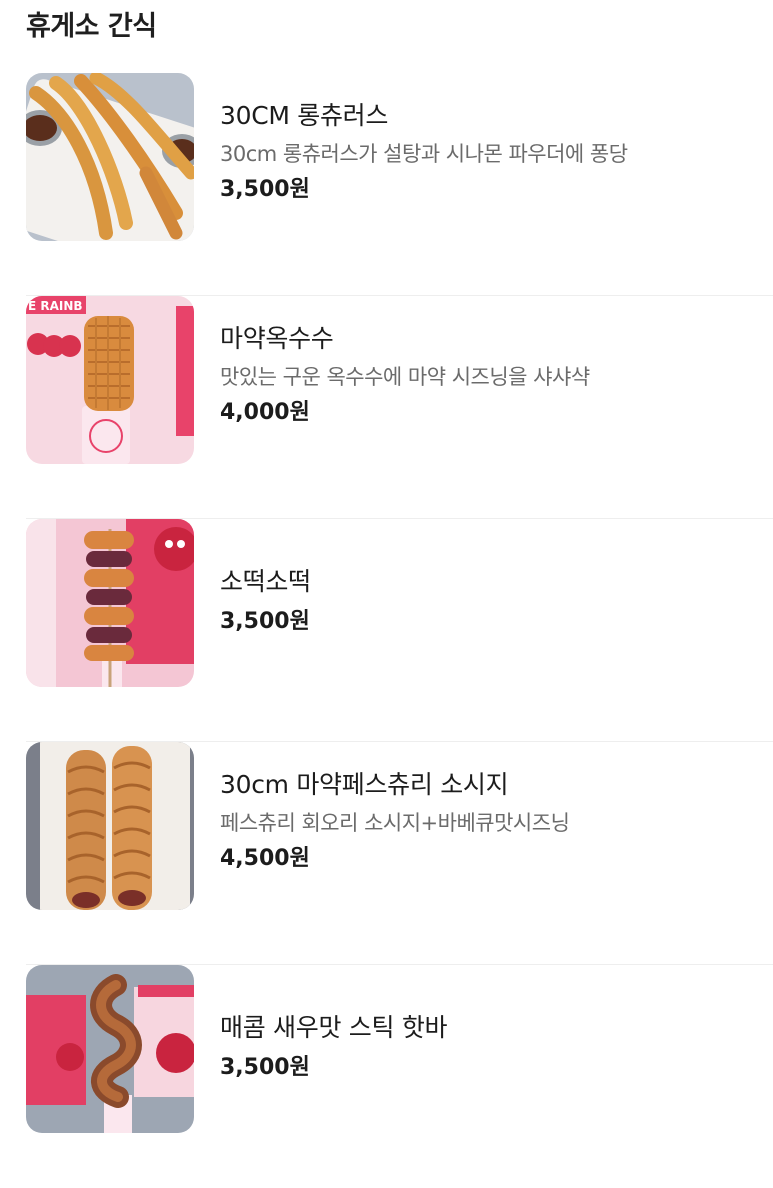 The height and width of the screenshot is (1188, 773). I want to click on pastry-sausage-photo, so click(110, 826).